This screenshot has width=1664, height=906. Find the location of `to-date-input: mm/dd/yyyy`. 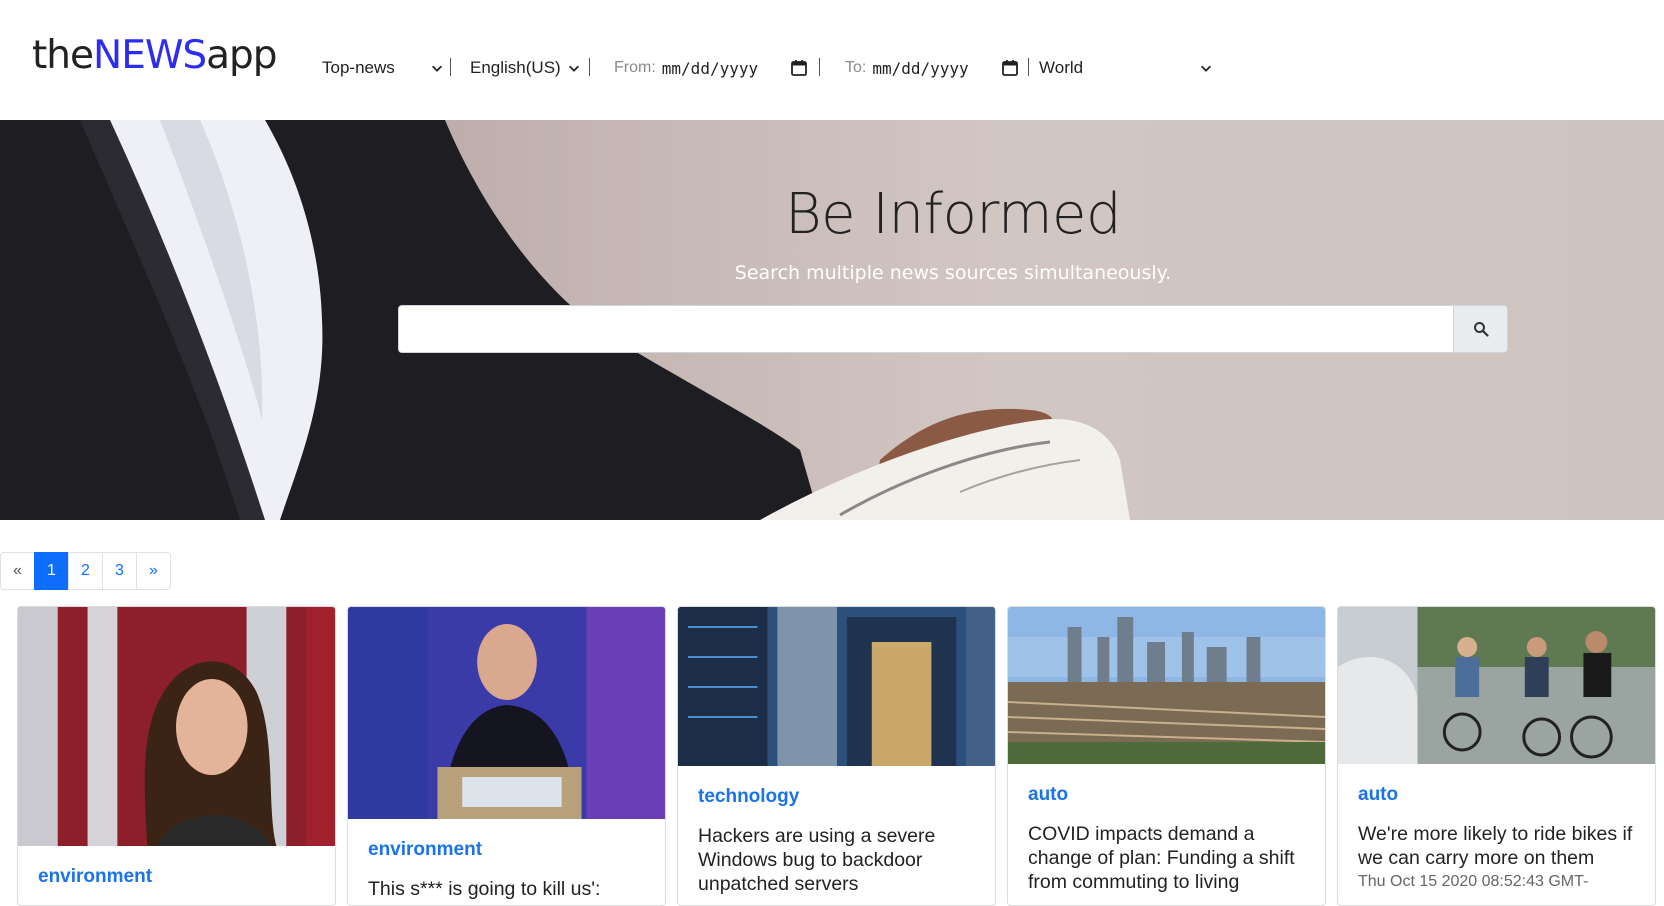

to-date-input: mm/dd/yyyy is located at coordinates (924, 68).